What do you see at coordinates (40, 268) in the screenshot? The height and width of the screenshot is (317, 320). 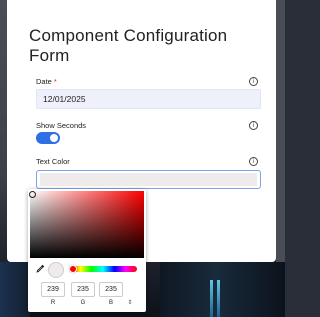 I see `eyedropper-icon` at bounding box center [40, 268].